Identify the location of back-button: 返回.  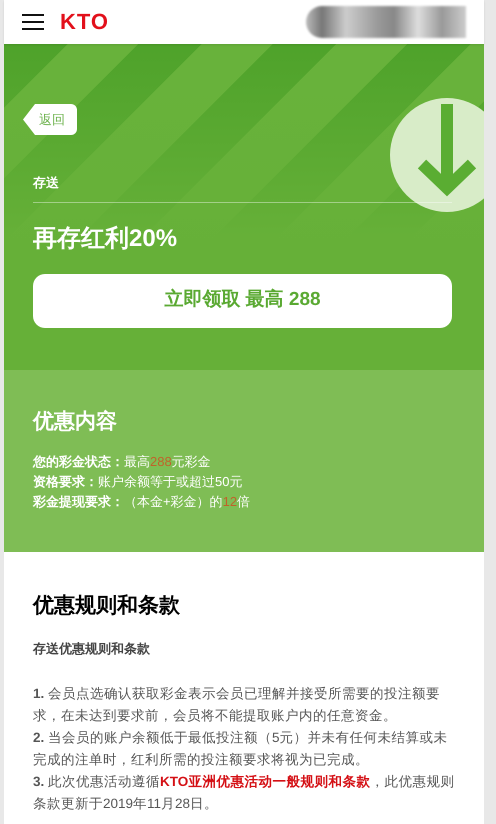
(50, 119).